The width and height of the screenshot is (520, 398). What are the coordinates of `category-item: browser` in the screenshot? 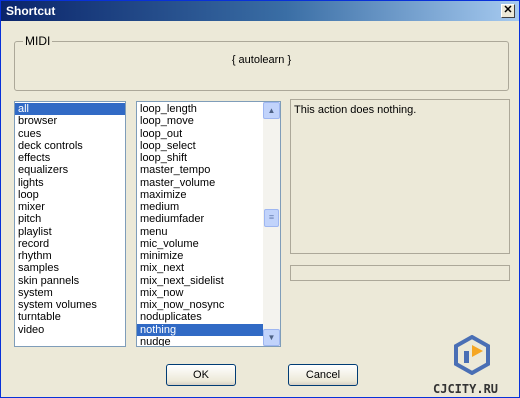 It's located at (70, 121).